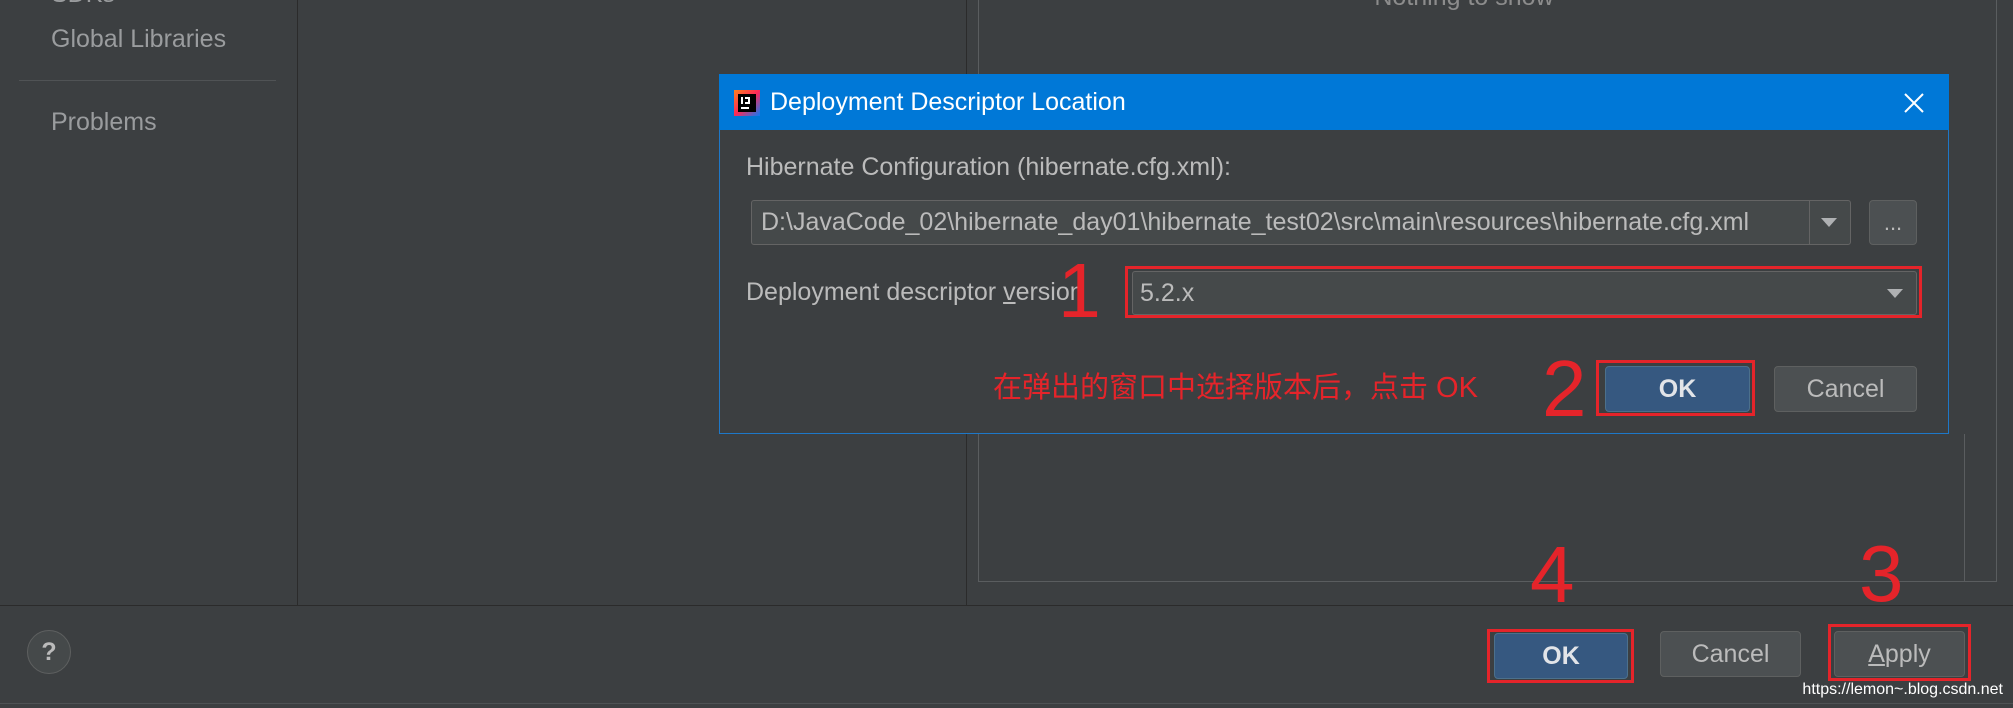  What do you see at coordinates (1560, 656) in the screenshot?
I see `annotation-box-footer-ok` at bounding box center [1560, 656].